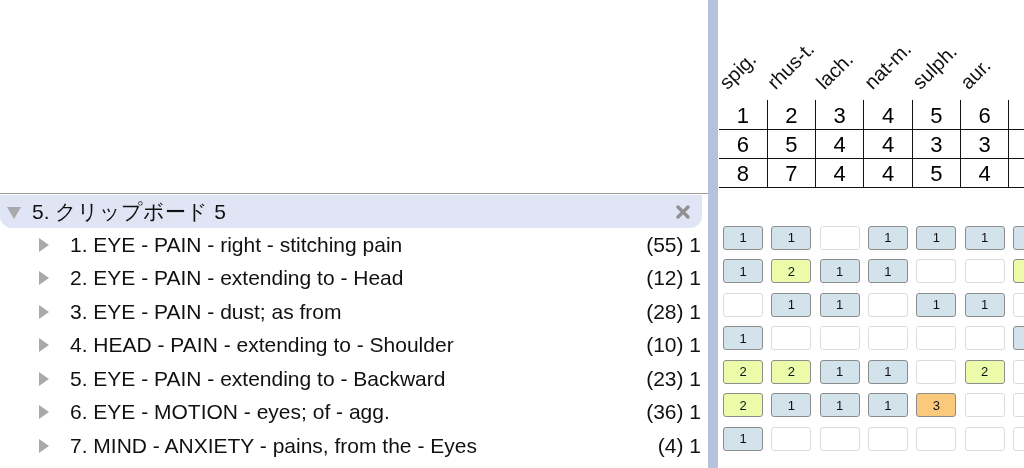 The image size is (1024, 468). Describe the element at coordinates (358, 244) in the screenshot. I see `rubric-label: 1. EYE - PAIN - right - stitching pain` at that location.